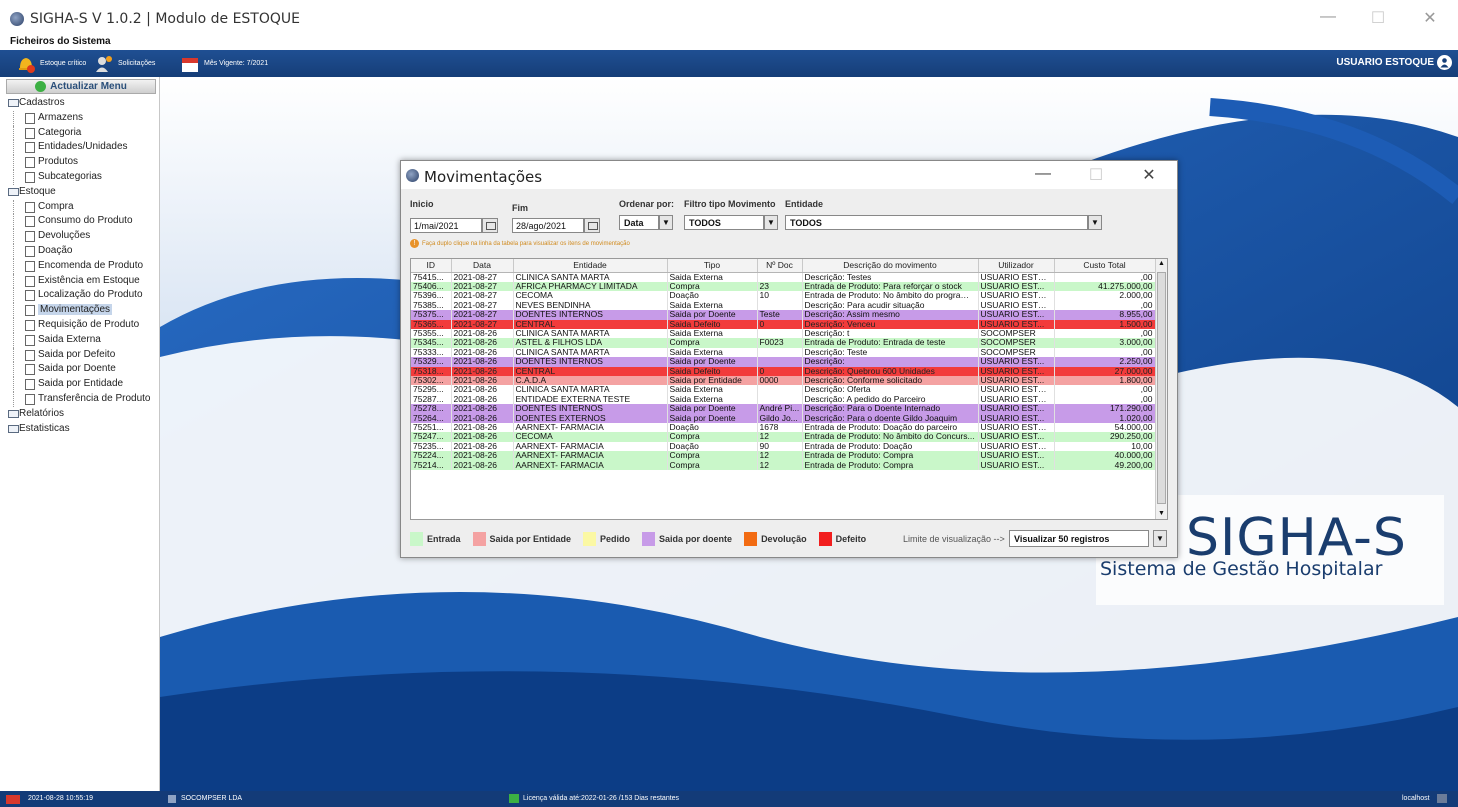 The width and height of the screenshot is (1458, 807). What do you see at coordinates (1095, 222) in the screenshot?
I see `entidade-chevron-down-icon: ▼` at bounding box center [1095, 222].